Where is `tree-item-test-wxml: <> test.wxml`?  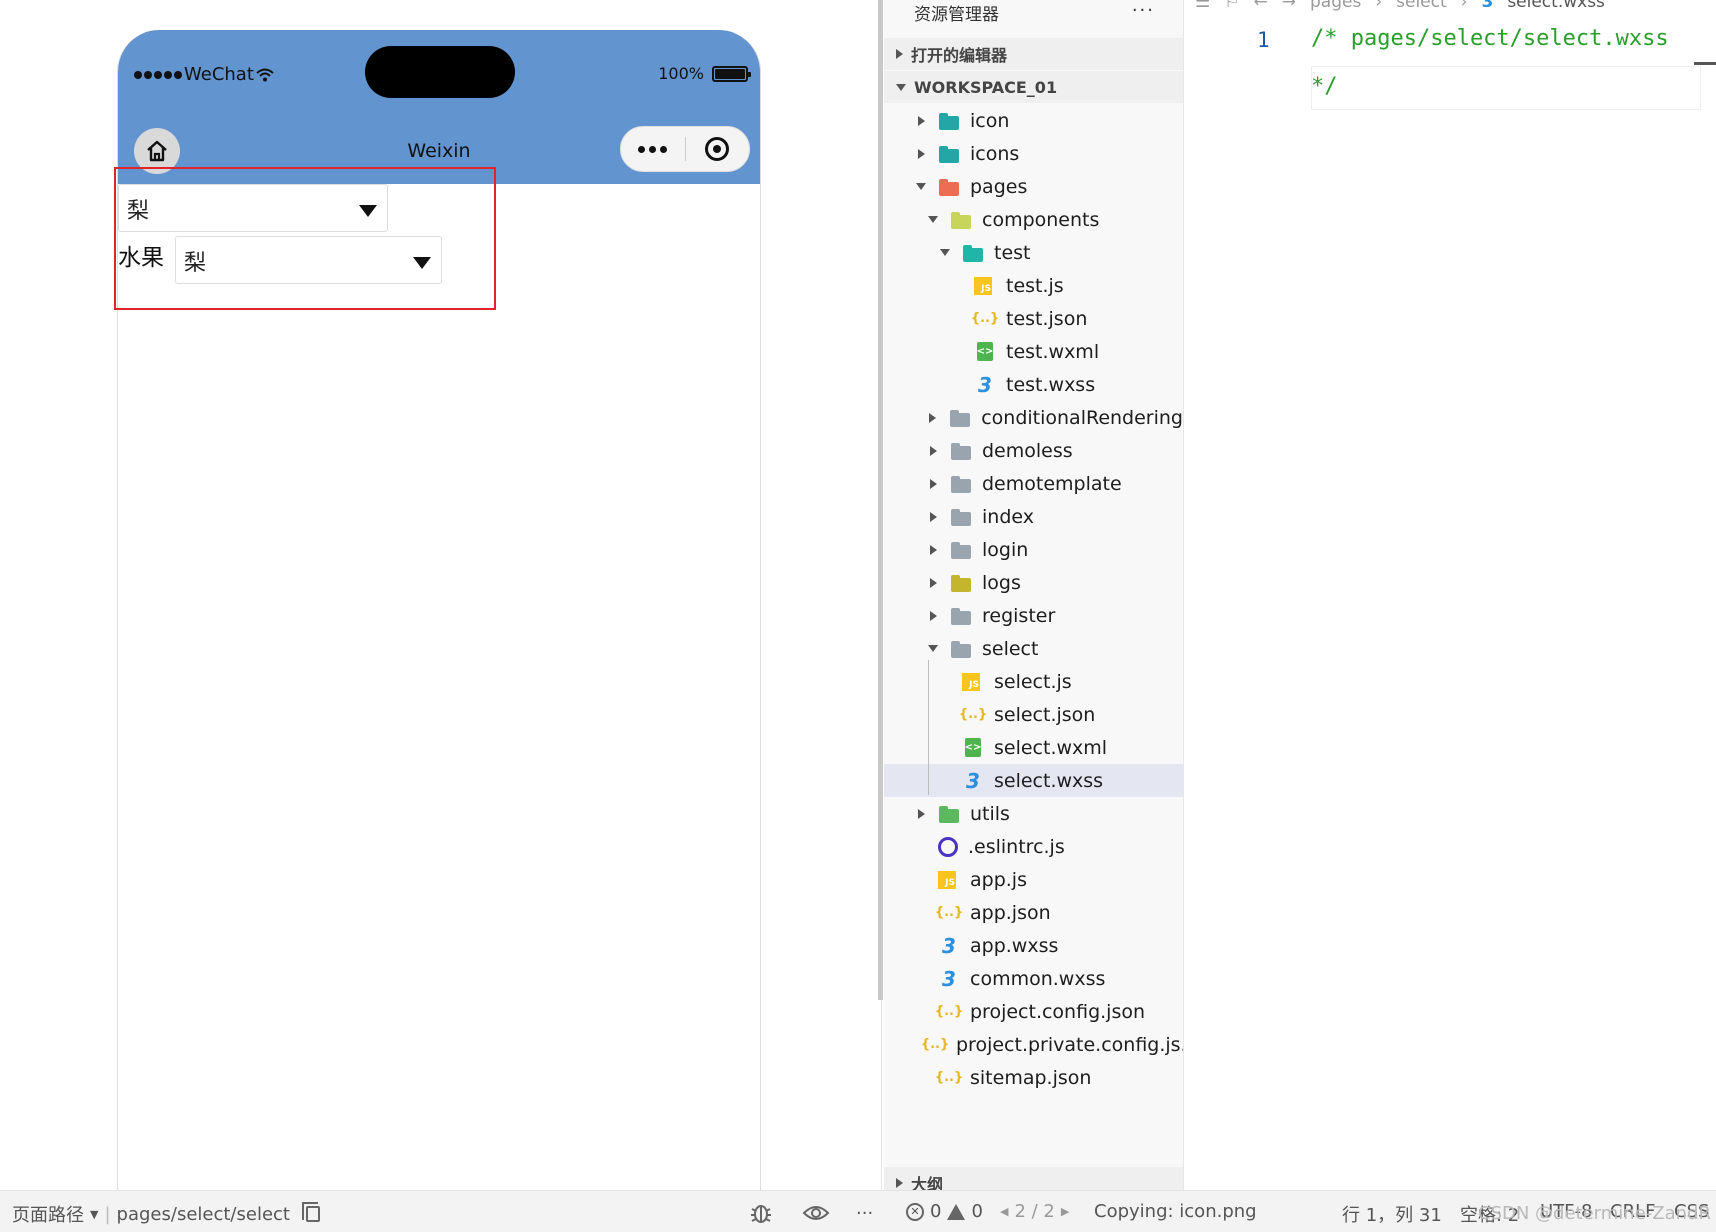 tree-item-test-wxml: <> test.wxml is located at coordinates (1033, 351).